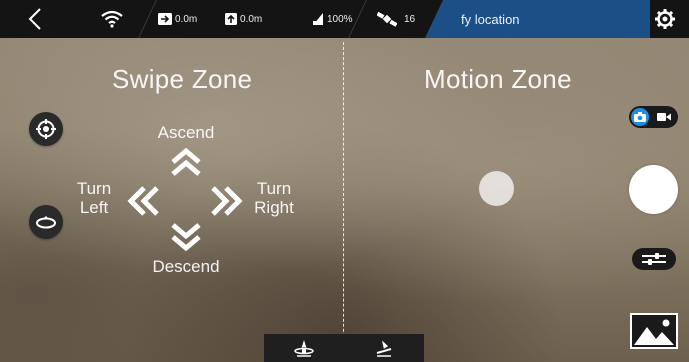 This screenshot has width=689, height=362. I want to click on distance-value: 0.0m, so click(186, 19).